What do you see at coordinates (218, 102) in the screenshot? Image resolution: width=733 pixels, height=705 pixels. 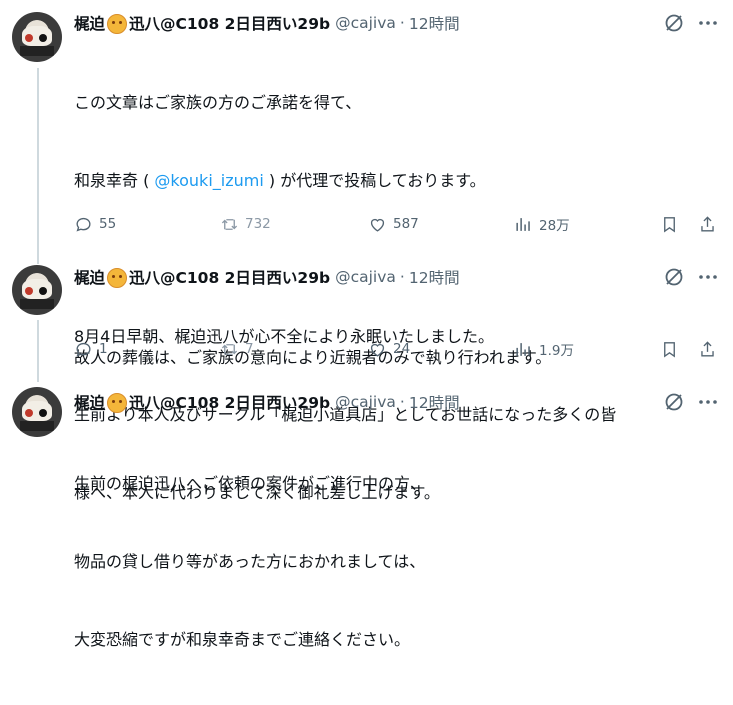 I see `text-line: この文章はご家族の方のご承諾を得て、` at bounding box center [218, 102].